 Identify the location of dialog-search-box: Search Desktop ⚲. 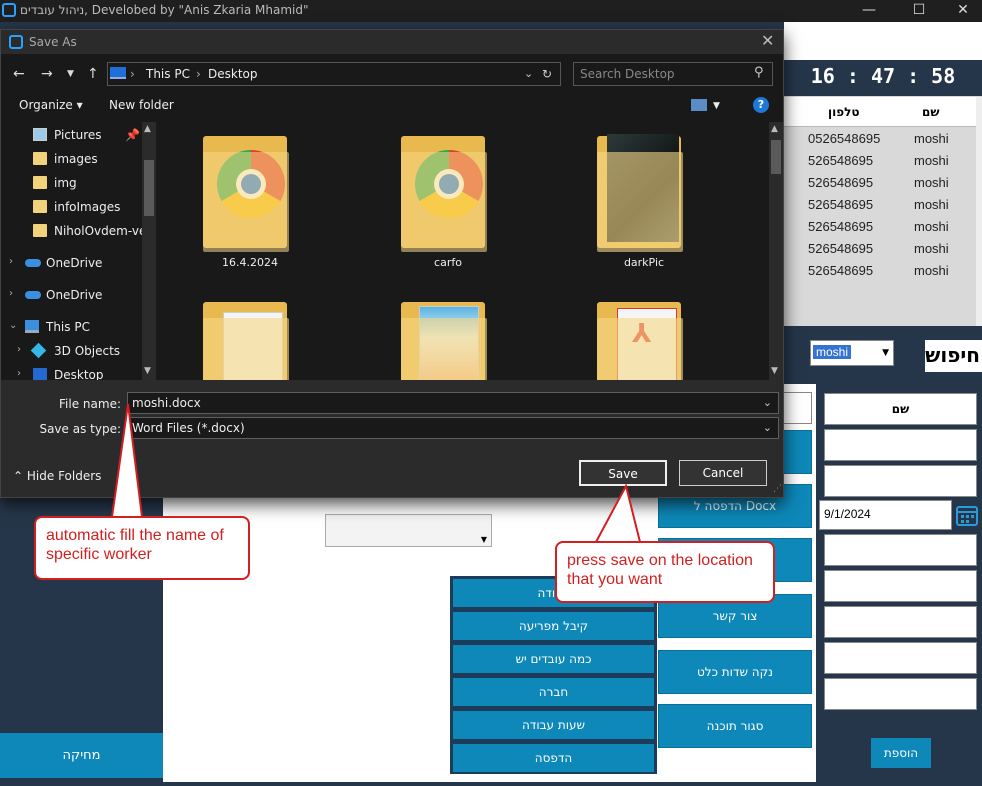
(673, 74).